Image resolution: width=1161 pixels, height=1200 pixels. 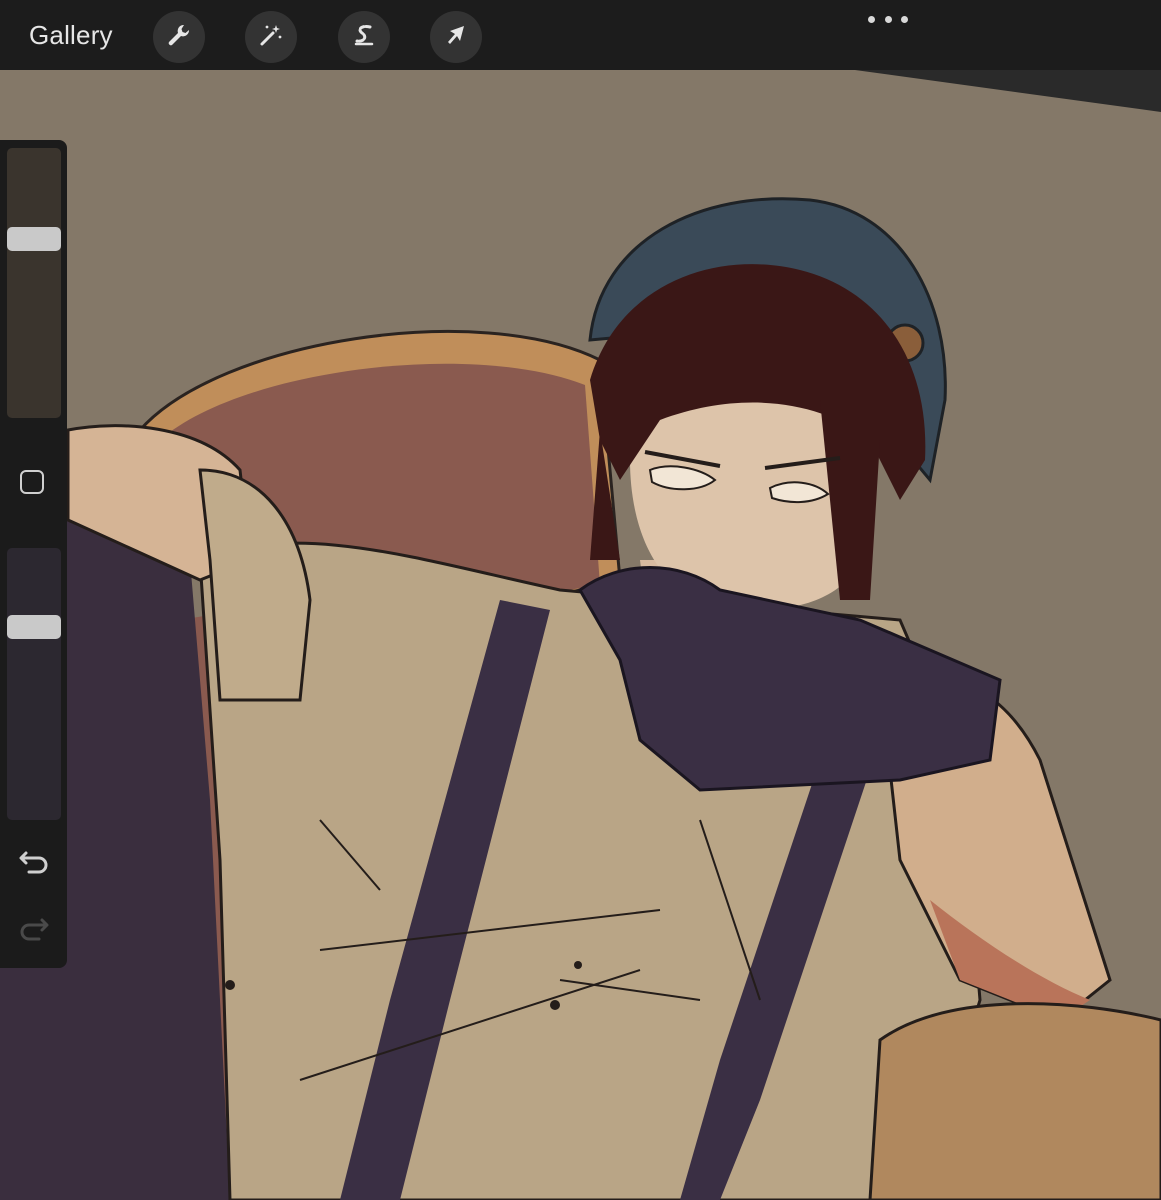 What do you see at coordinates (34, 626) in the screenshot?
I see `opacity-thumb` at bounding box center [34, 626].